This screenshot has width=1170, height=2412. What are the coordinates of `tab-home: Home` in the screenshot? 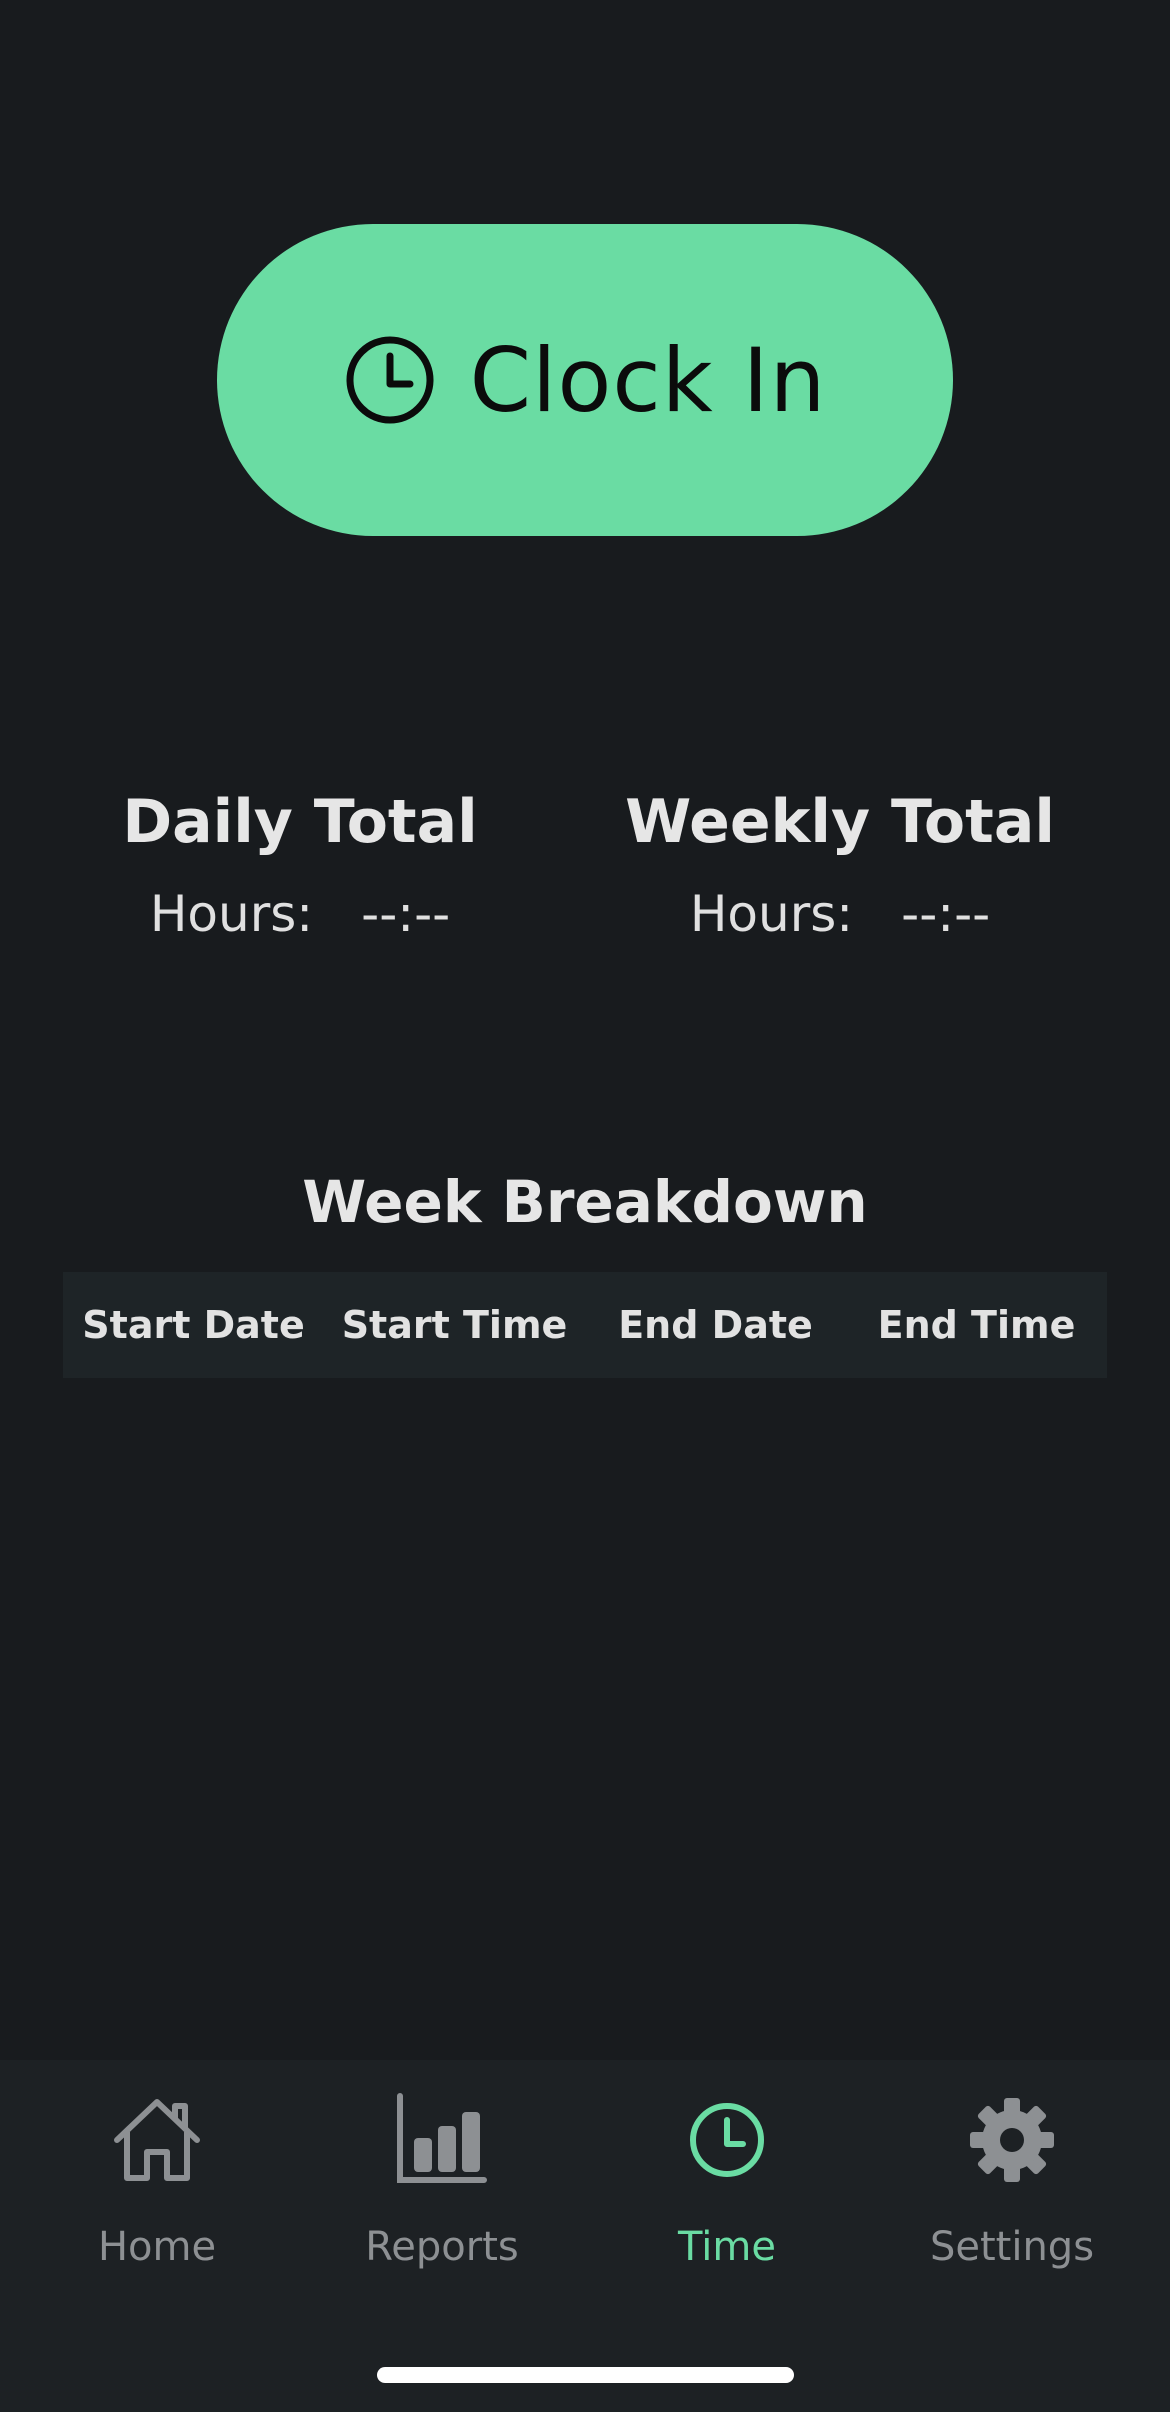 It's located at (157, 2205).